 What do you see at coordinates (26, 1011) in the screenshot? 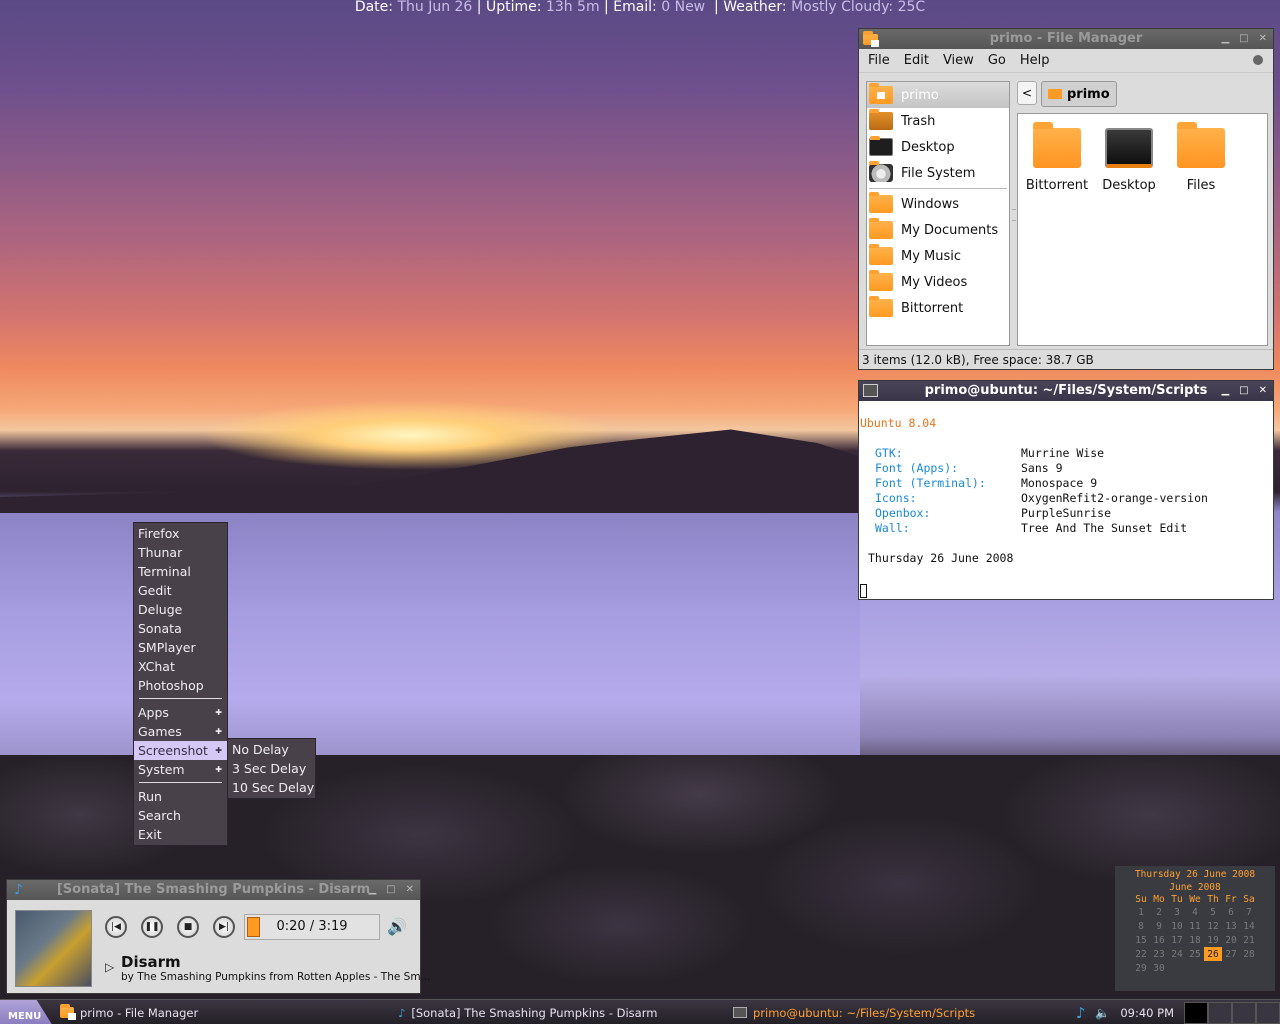
I see `menu-button: MENU` at bounding box center [26, 1011].